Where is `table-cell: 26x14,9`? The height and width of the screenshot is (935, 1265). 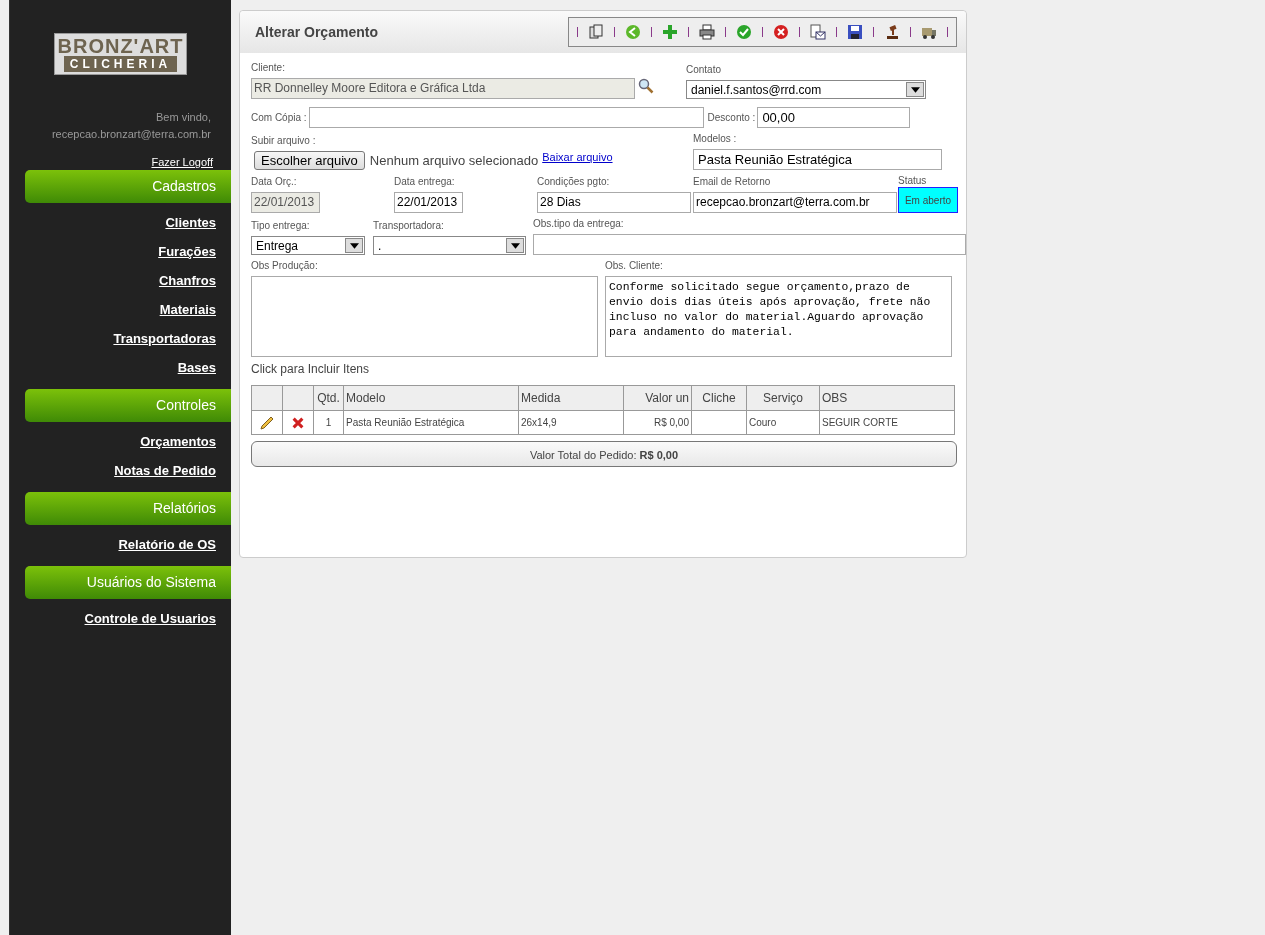
table-cell: 26x14,9 is located at coordinates (571, 422).